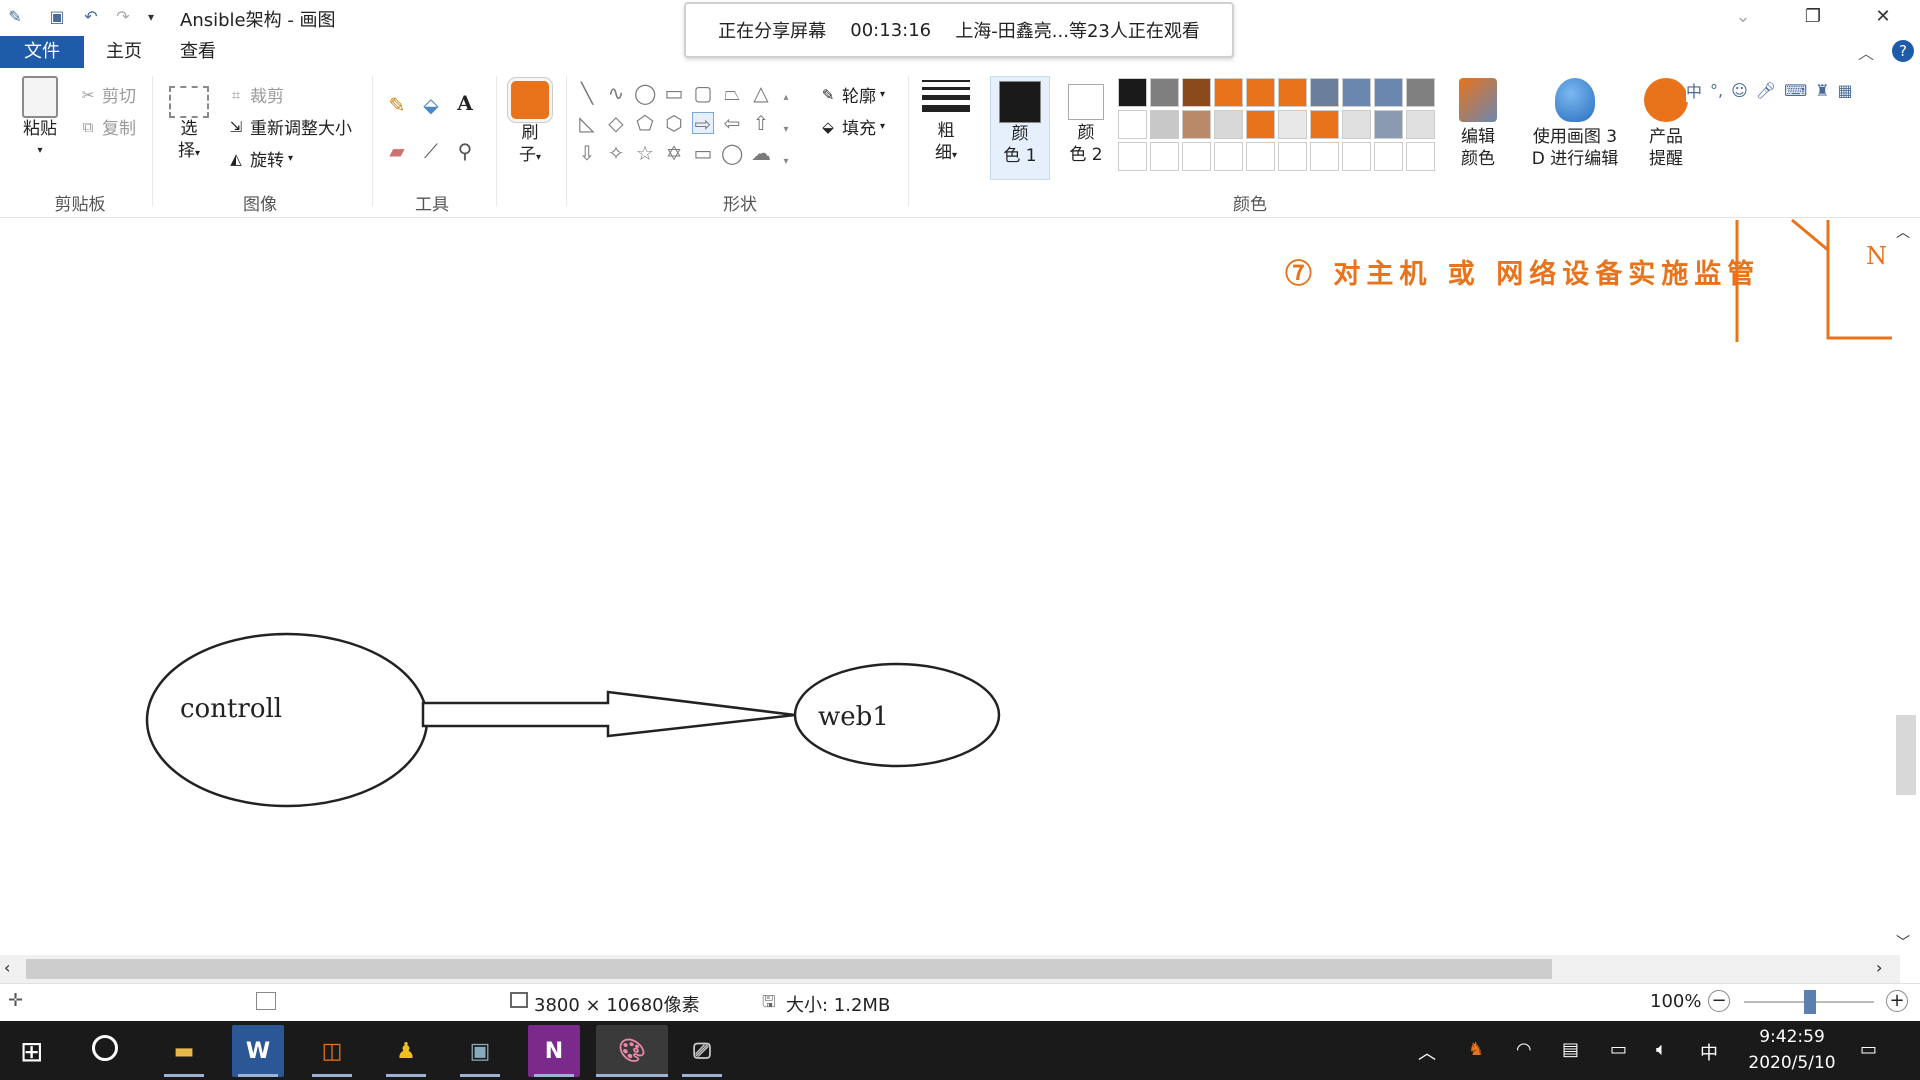  I want to click on tab-home: 主页, so click(124, 52).